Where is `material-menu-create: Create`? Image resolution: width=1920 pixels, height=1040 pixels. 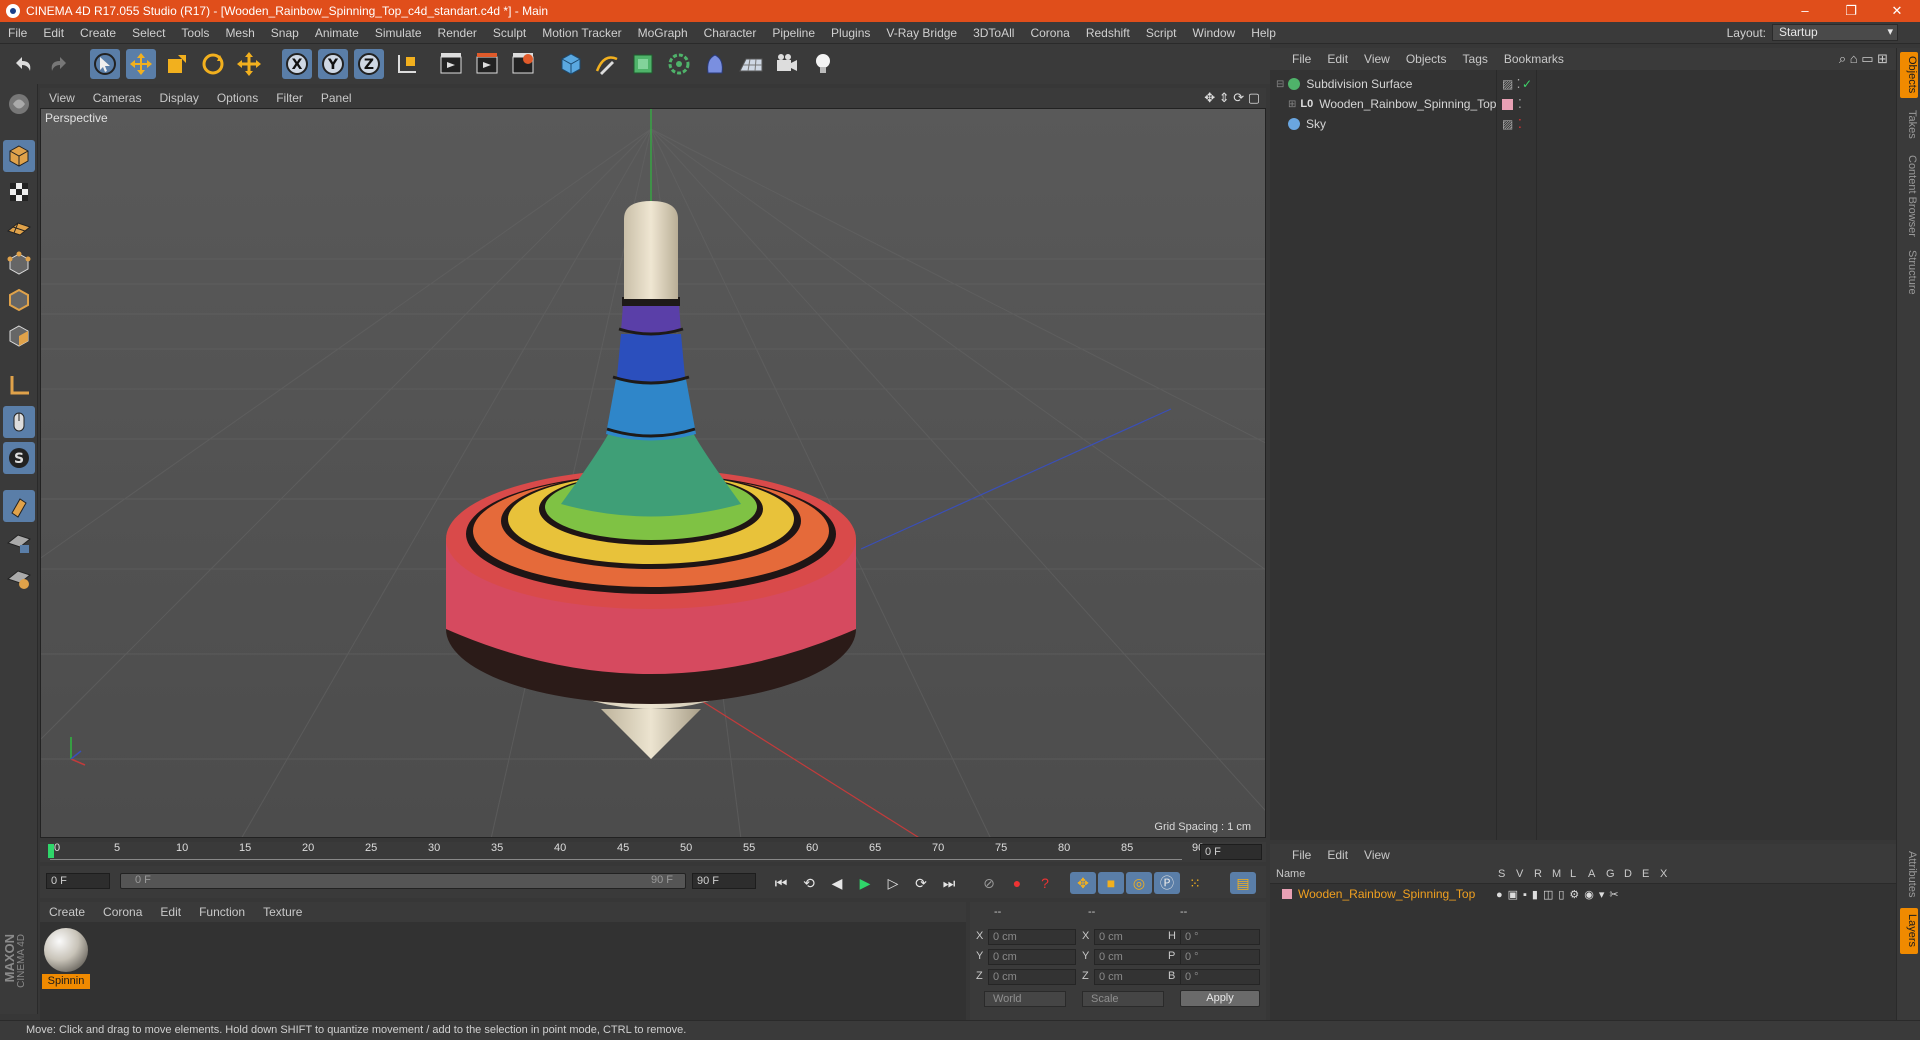
material-menu-create: Create is located at coordinates (67, 912).